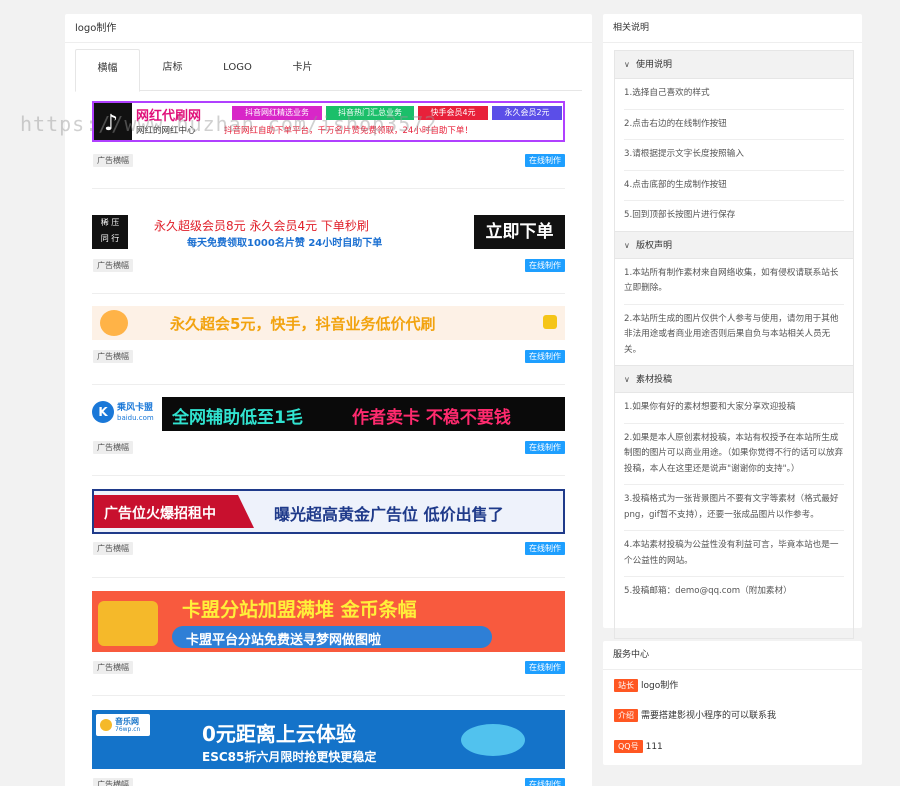 Image resolution: width=900 pixels, height=786 pixels. What do you see at coordinates (453, 113) in the screenshot?
I see `banner1-block3: 快手会员4元` at bounding box center [453, 113].